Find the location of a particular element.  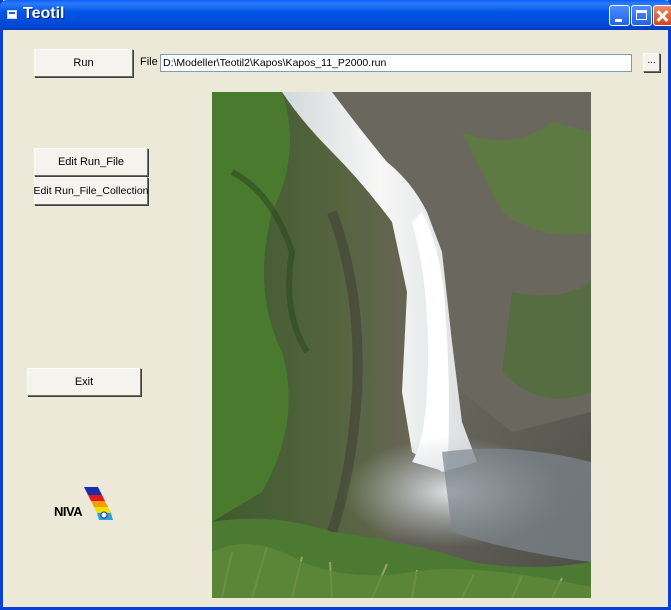

exit-button: Exit is located at coordinates (84, 382).